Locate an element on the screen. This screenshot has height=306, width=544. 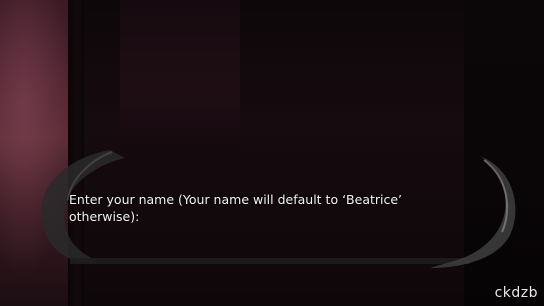
background-window is located at coordinates (180, 75).